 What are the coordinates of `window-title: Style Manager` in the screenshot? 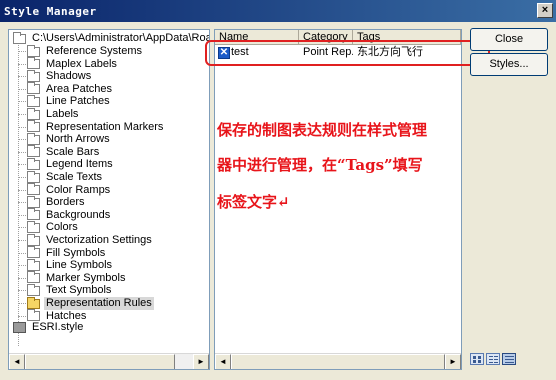 It's located at (50, 11).